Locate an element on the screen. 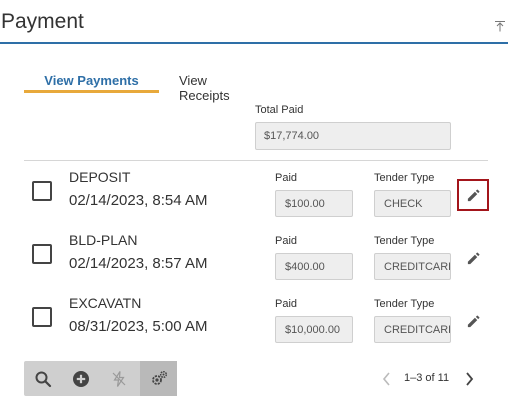  total-paid-label: Total Paid is located at coordinates (279, 110).